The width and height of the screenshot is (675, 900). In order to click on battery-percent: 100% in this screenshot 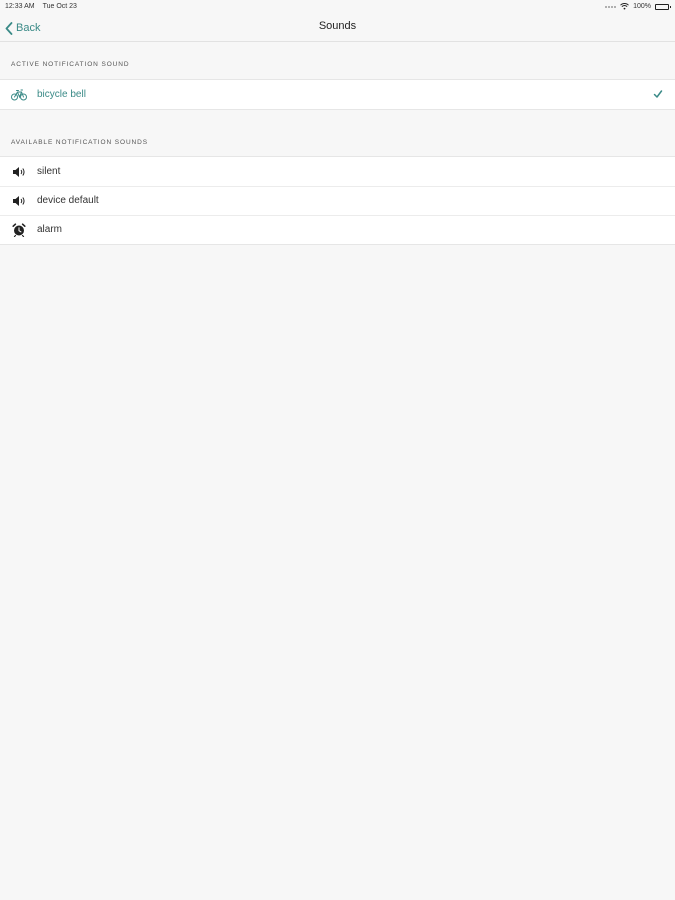, I will do `click(642, 6)`.